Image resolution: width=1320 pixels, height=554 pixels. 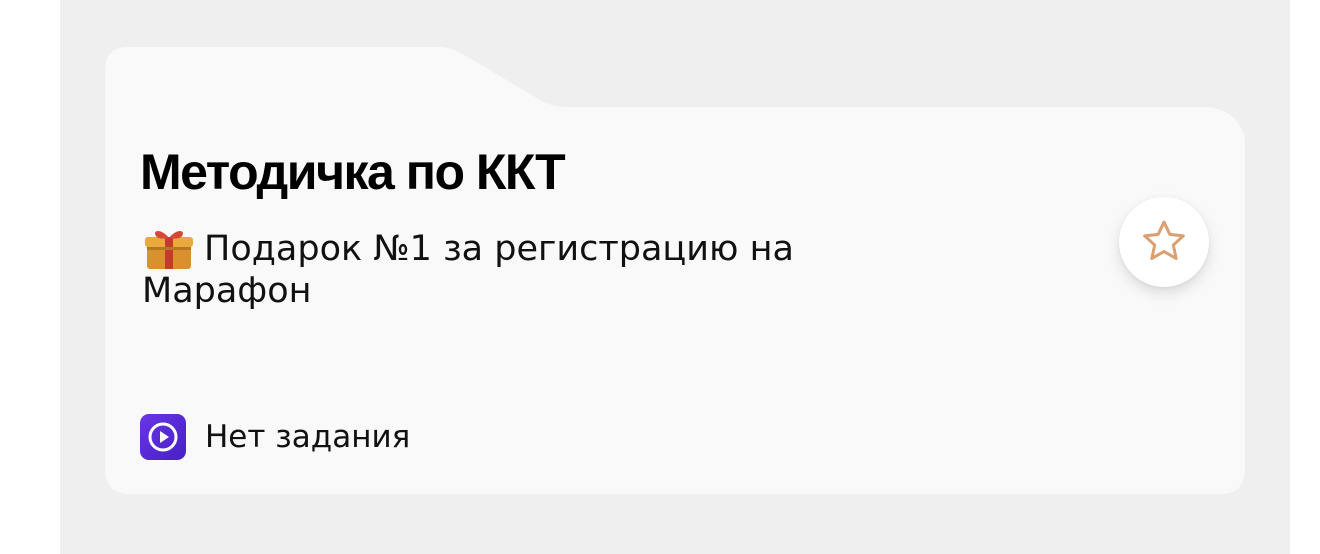 I want to click on play-circle-icon, so click(x=163, y=437).